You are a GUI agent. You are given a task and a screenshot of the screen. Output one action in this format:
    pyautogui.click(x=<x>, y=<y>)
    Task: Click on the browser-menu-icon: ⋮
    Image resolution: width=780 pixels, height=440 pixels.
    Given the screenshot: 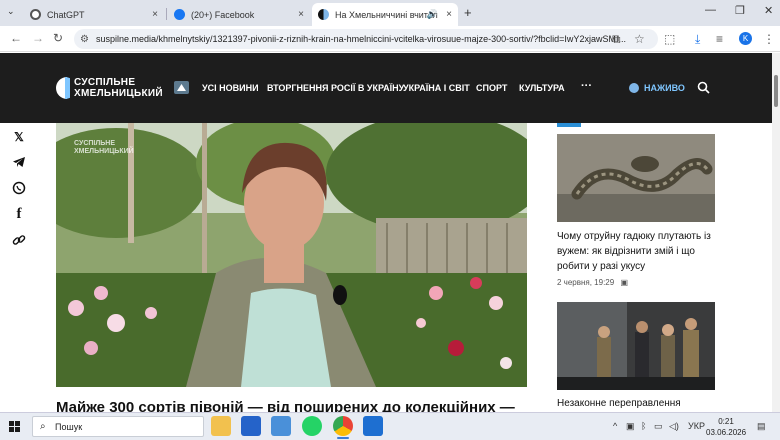 What is the action you would take?
    pyautogui.click(x=769, y=39)
    